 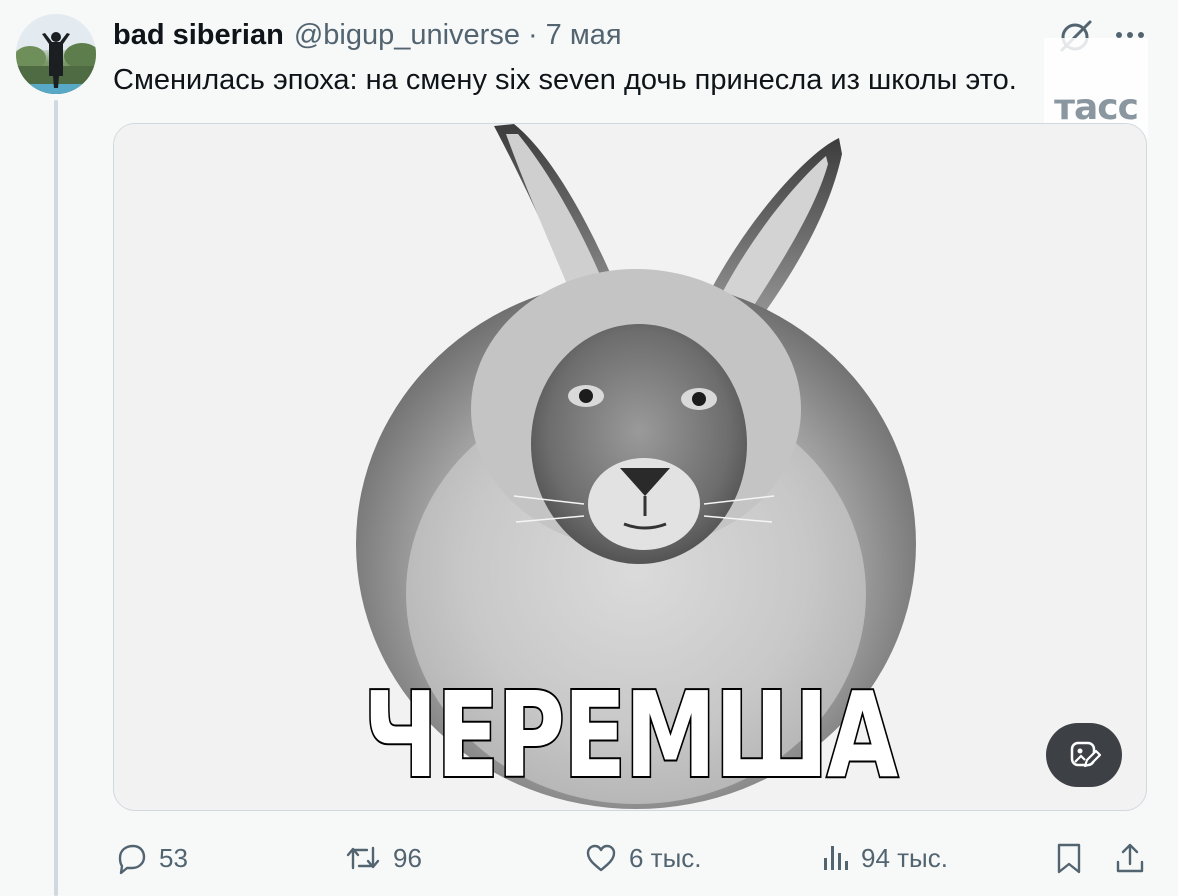 I want to click on views-button: 94 тыс., so click(x=883, y=858).